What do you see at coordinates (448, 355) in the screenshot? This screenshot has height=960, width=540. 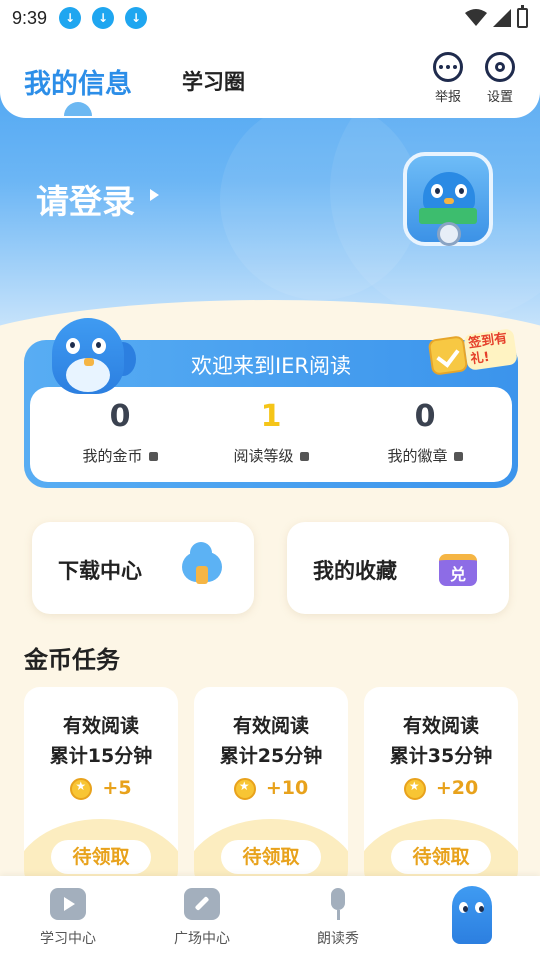 I see `check-icon` at bounding box center [448, 355].